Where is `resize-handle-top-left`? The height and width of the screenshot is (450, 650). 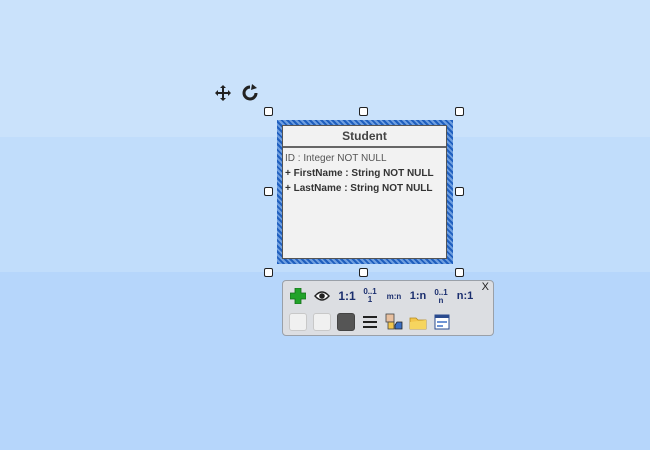 resize-handle-top-left is located at coordinates (268, 111).